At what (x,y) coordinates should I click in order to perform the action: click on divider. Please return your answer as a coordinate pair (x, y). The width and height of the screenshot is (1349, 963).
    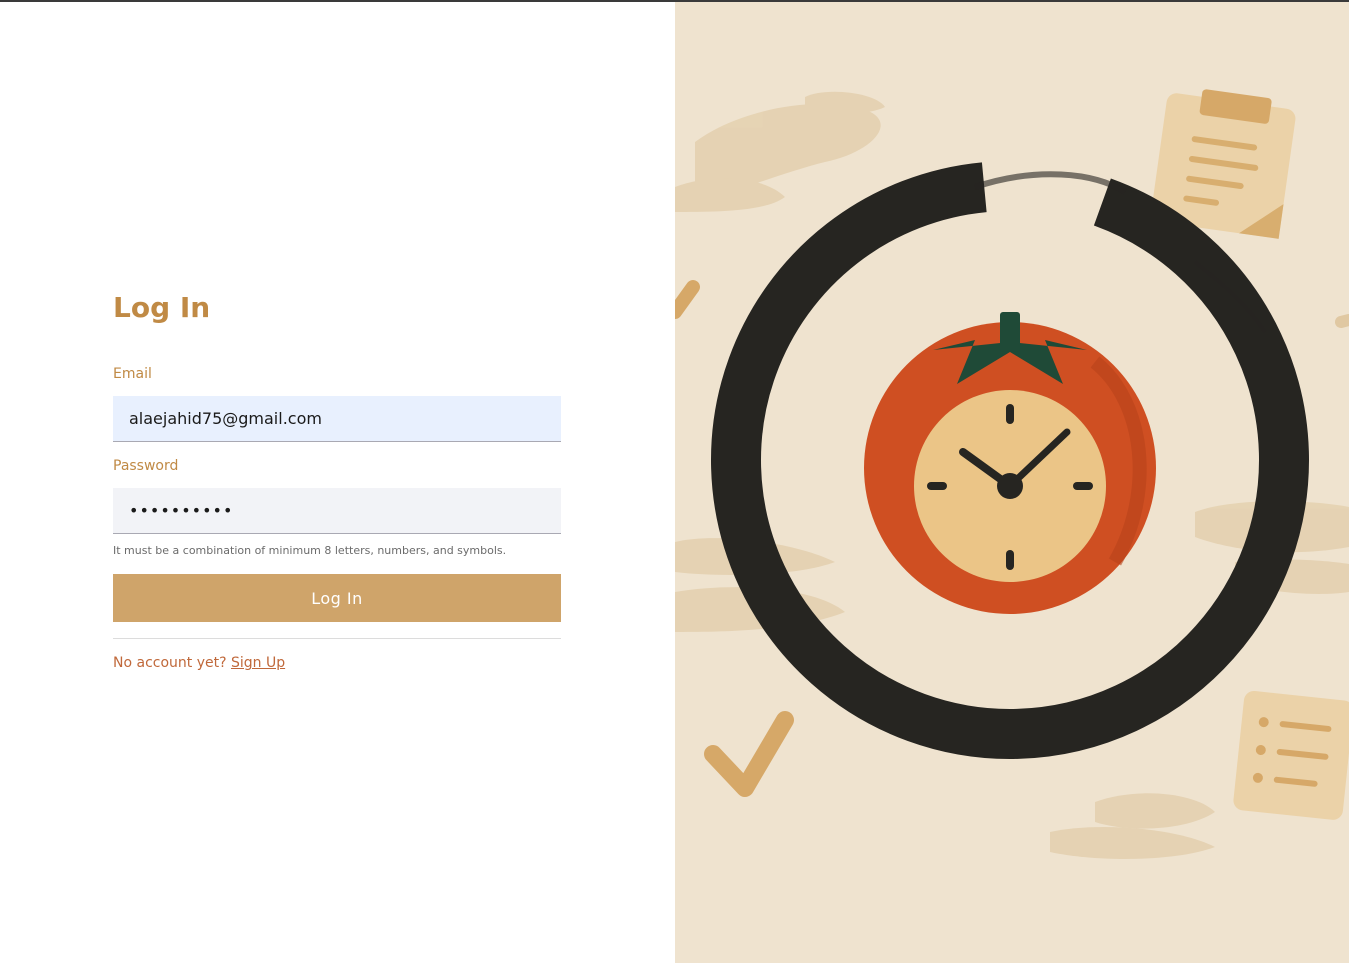
    Looking at the image, I should click on (337, 638).